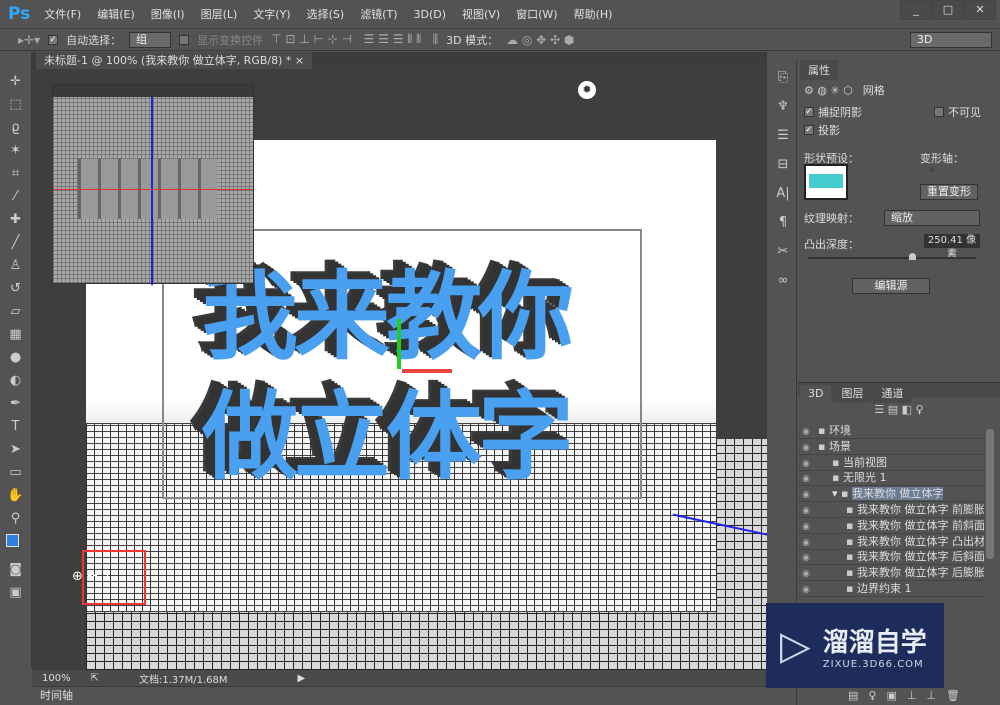  I want to click on move-tool-icon: ▸✛▾, so click(29, 40).